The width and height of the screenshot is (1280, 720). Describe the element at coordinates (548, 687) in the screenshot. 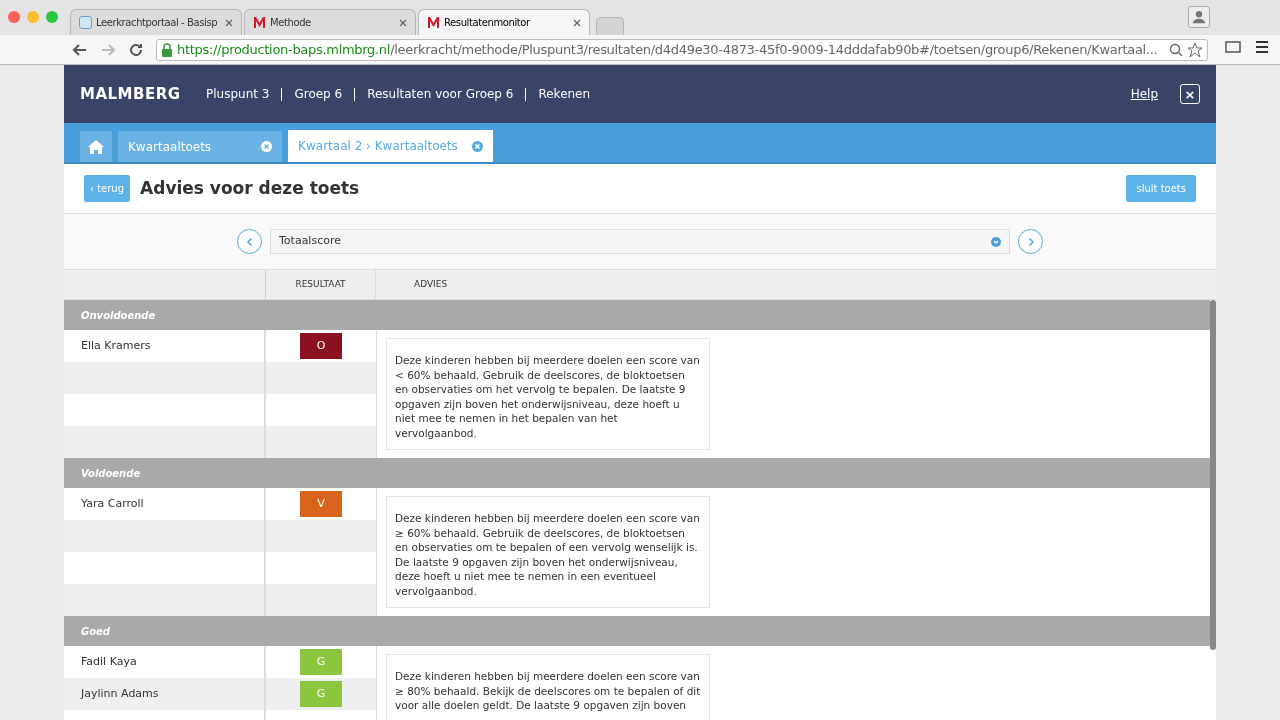

I see `advice-text: Deze kinderen hebben bij meerdere doelen een score van ≥ 80% behaald. Bekijk de deelscores om te bepalen of dit voor alle doelen geldt. De laatste 9 opgaven zijn boven` at that location.